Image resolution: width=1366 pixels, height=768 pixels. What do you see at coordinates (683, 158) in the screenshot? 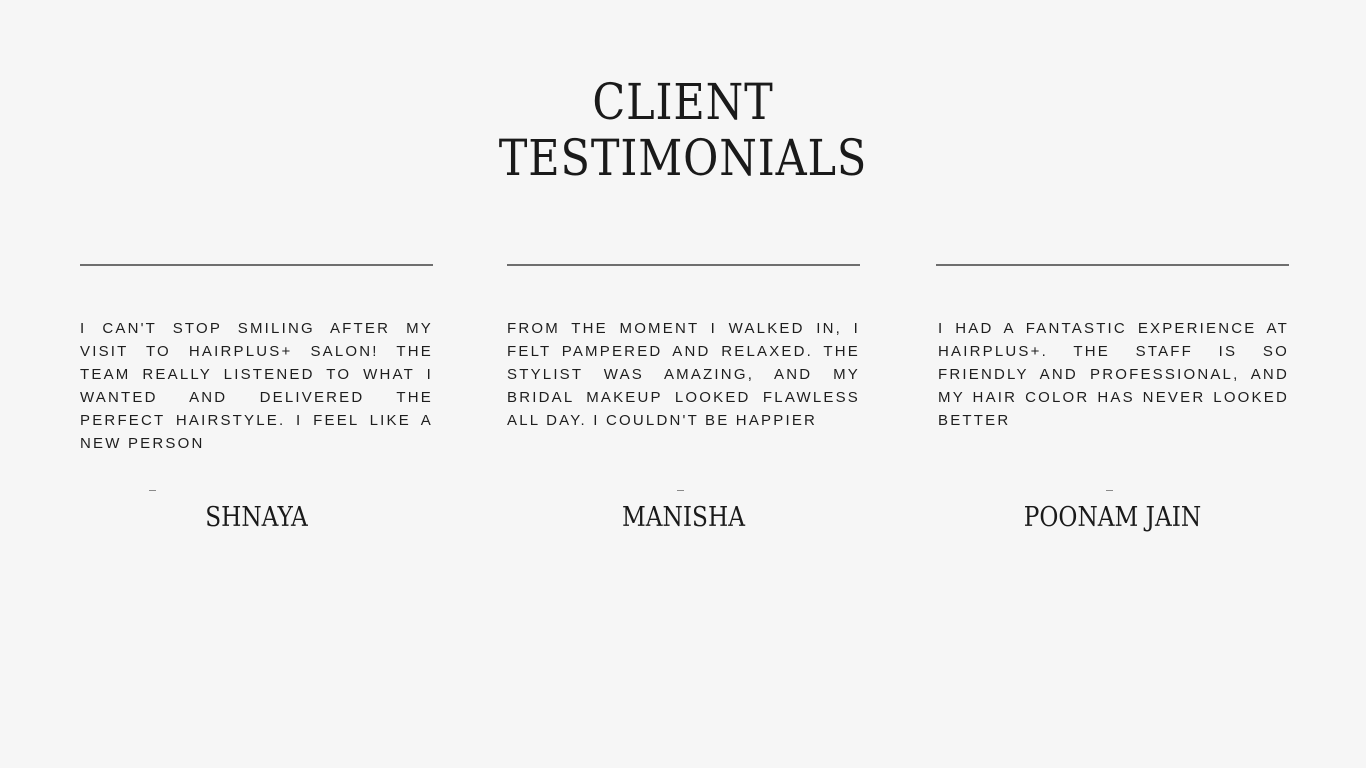
I see `section-title-line2: TESTIMONIALS` at bounding box center [683, 158].